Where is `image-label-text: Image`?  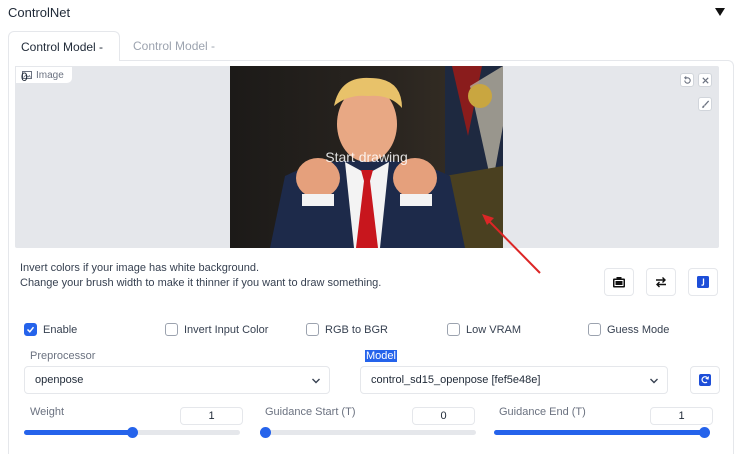
image-label-text: Image is located at coordinates (50, 75).